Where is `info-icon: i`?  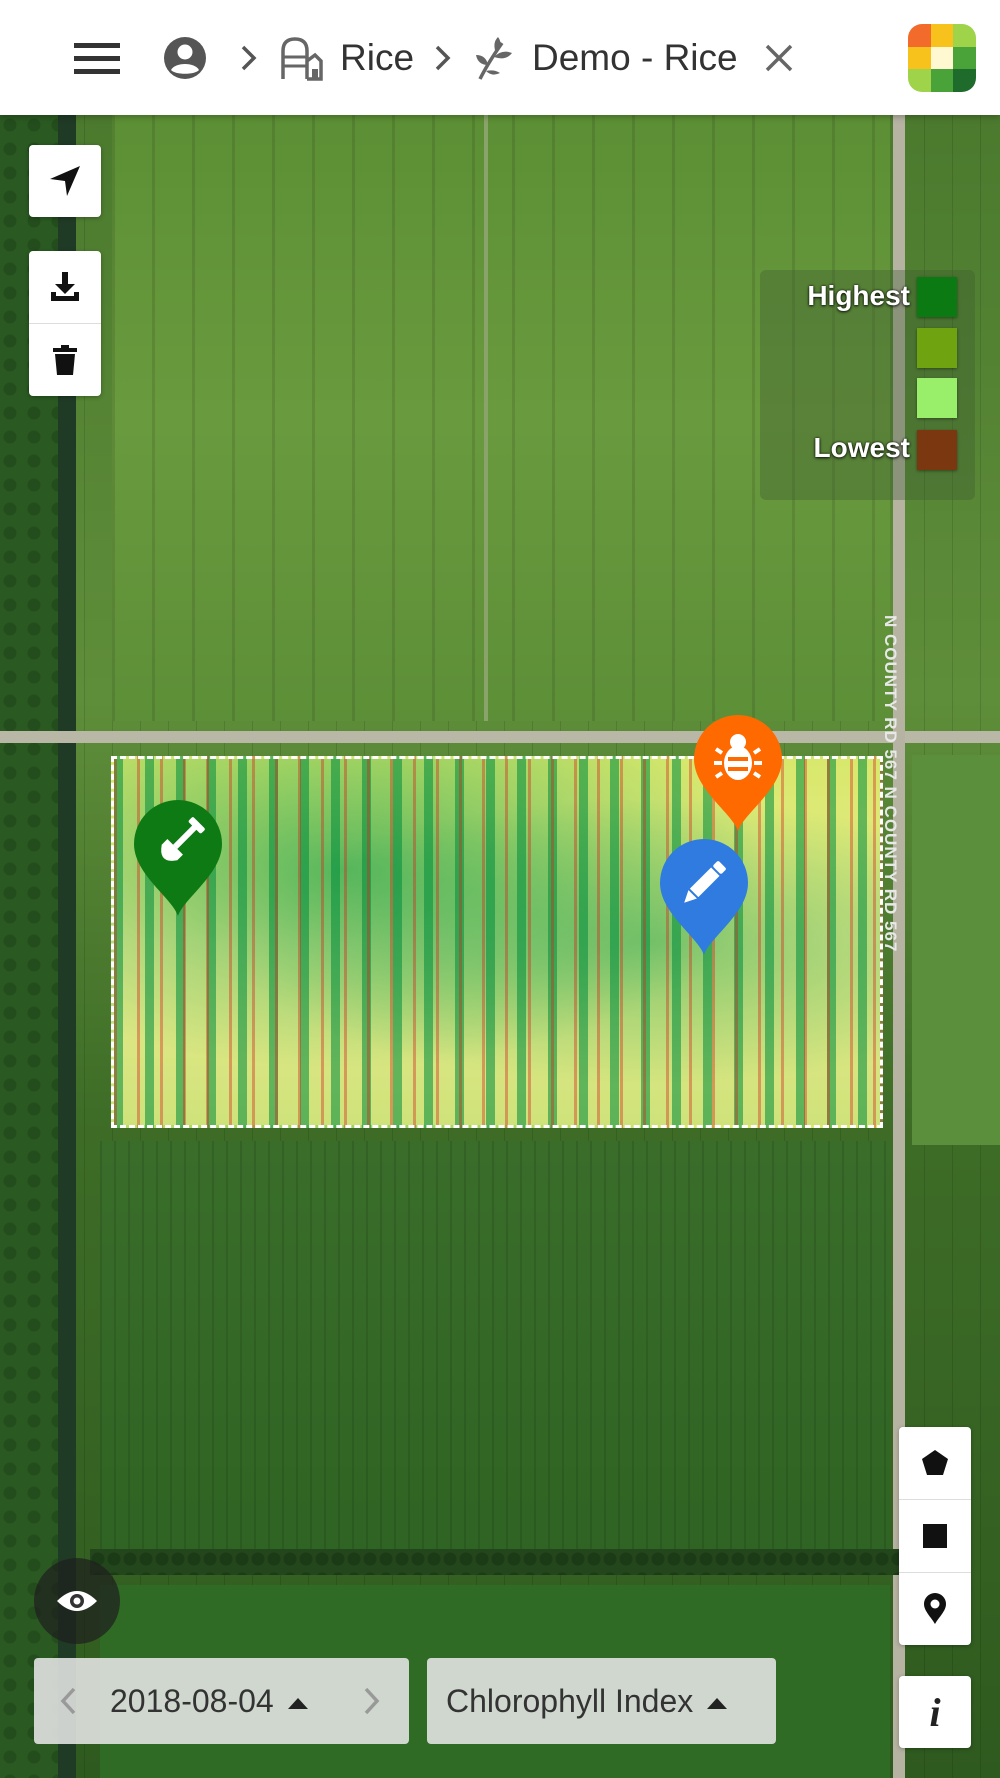
info-icon: i is located at coordinates (935, 1712).